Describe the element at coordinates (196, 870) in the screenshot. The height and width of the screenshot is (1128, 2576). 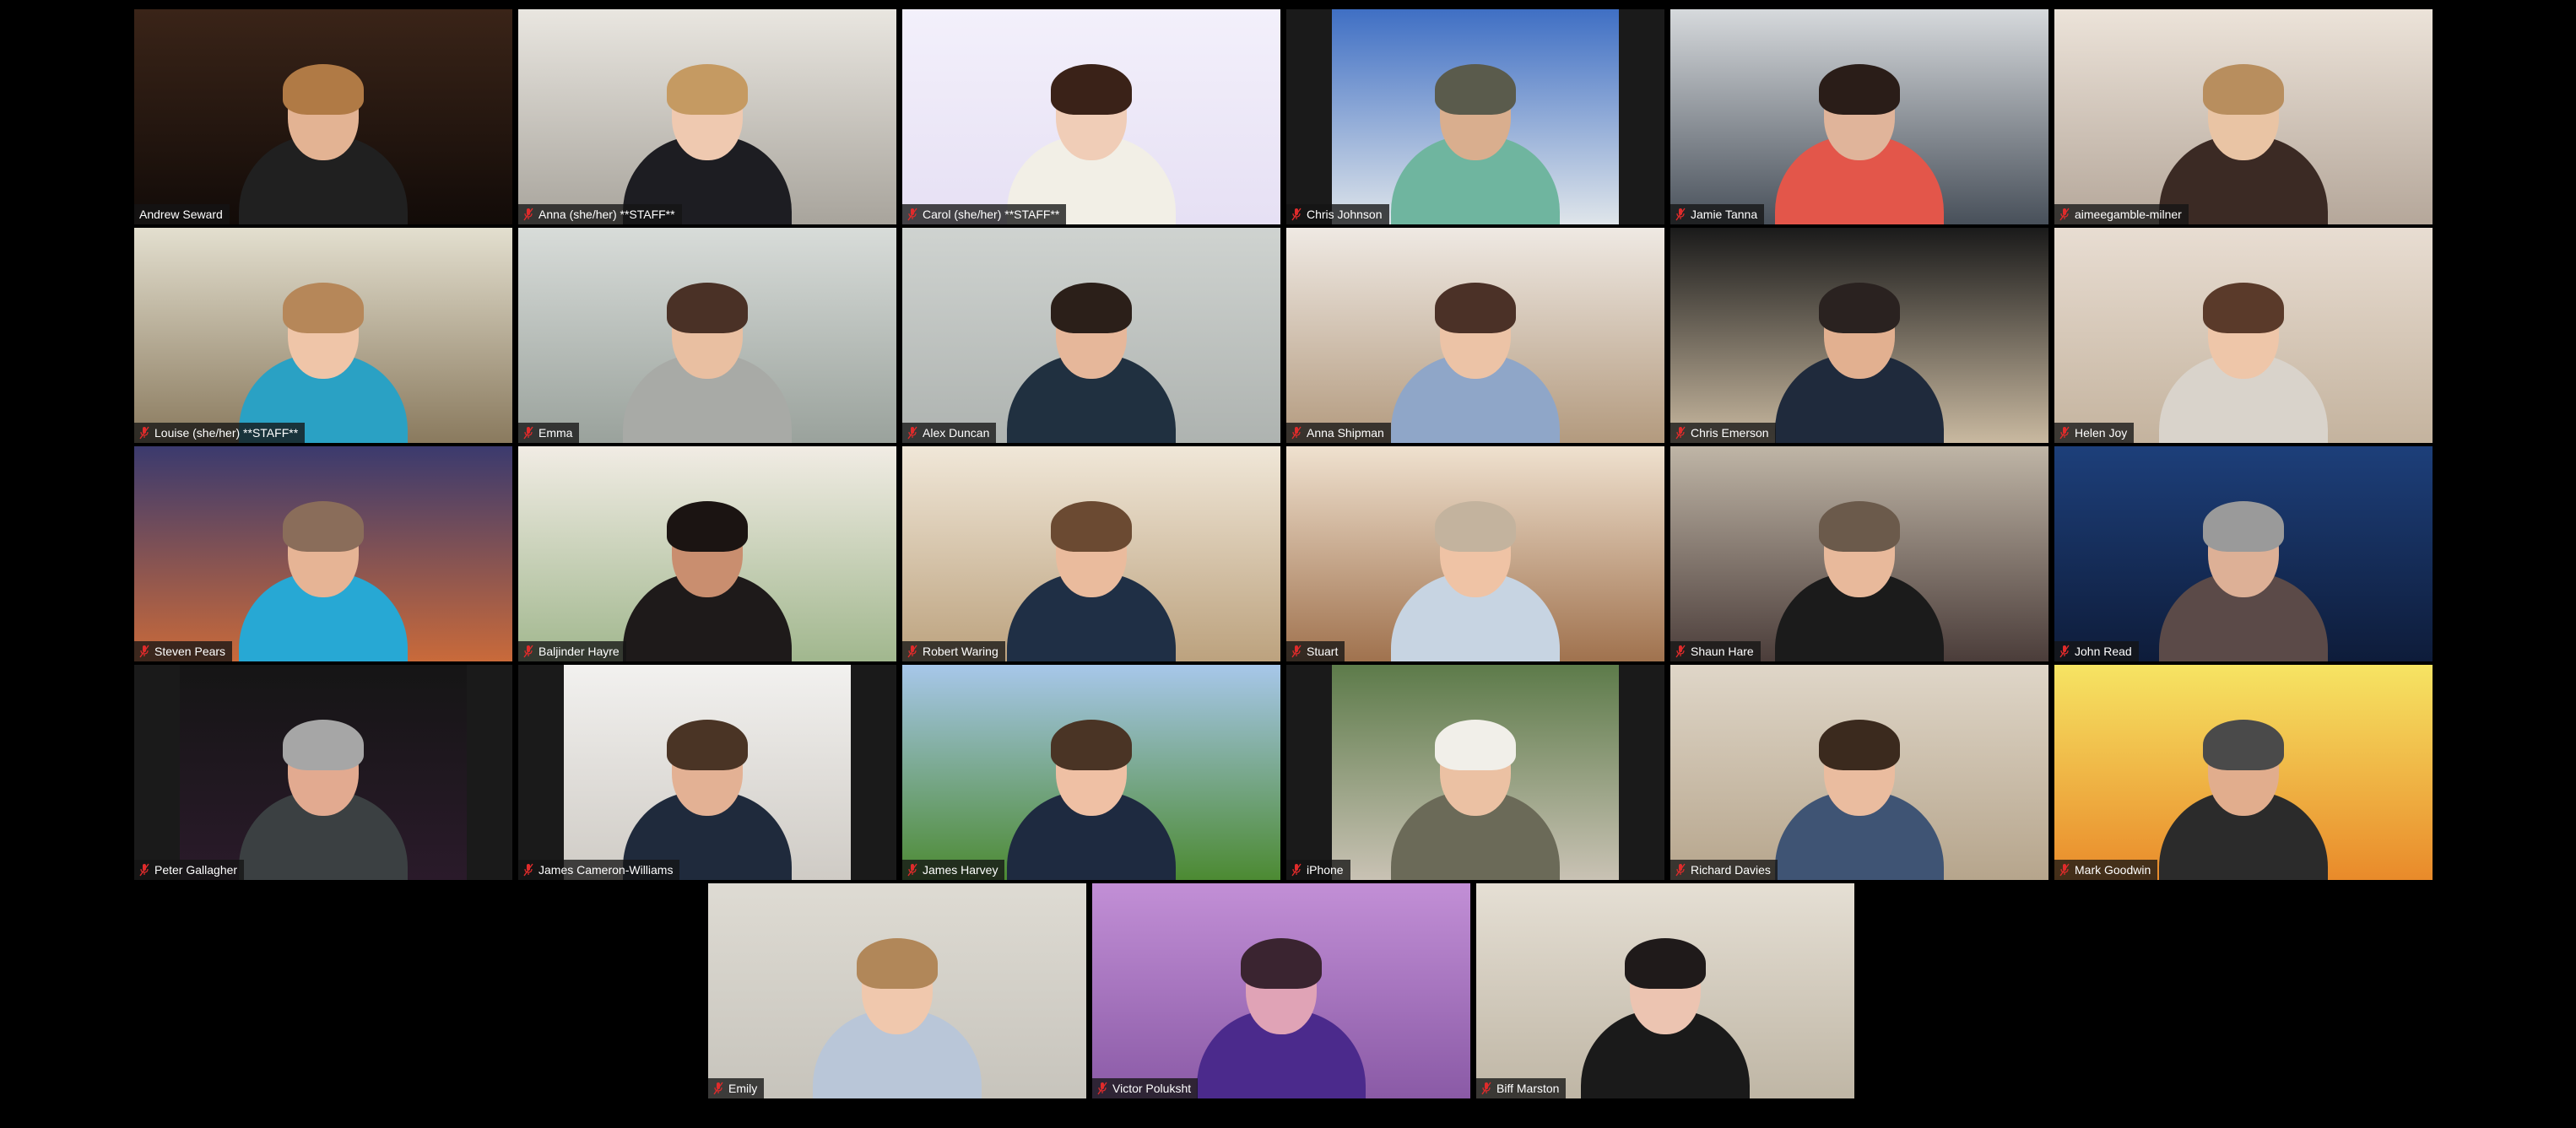
I see `participant-name: Peter Gallagher` at that location.